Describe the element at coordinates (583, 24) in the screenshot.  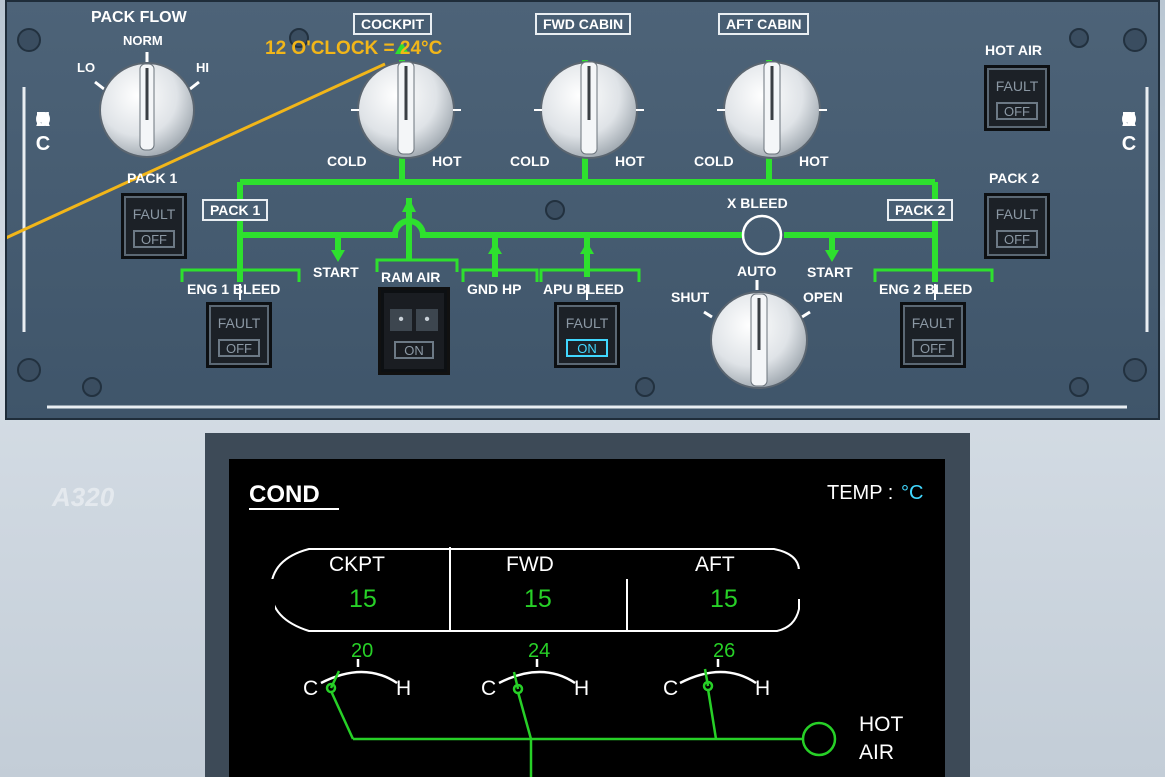
I see `fwd-cabin-zone-label: FWD CABIN` at that location.